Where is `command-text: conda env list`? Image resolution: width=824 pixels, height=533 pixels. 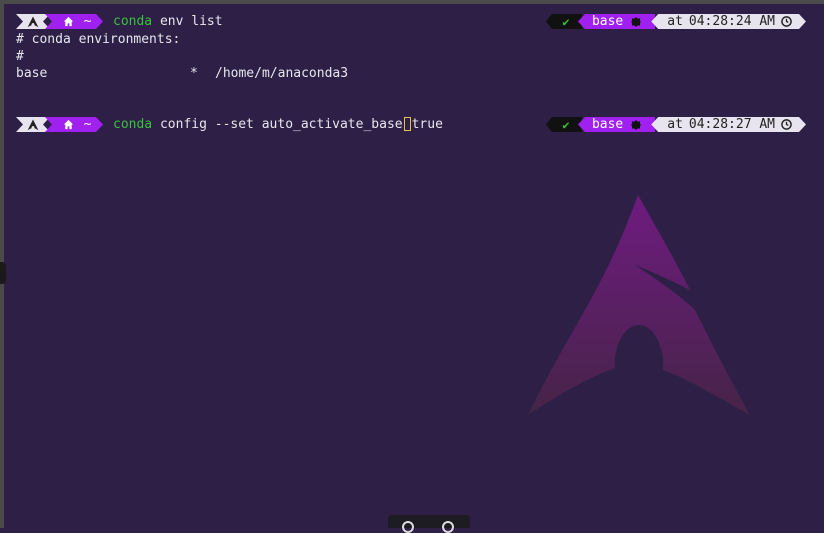
command-text: conda env list is located at coordinates (168, 21).